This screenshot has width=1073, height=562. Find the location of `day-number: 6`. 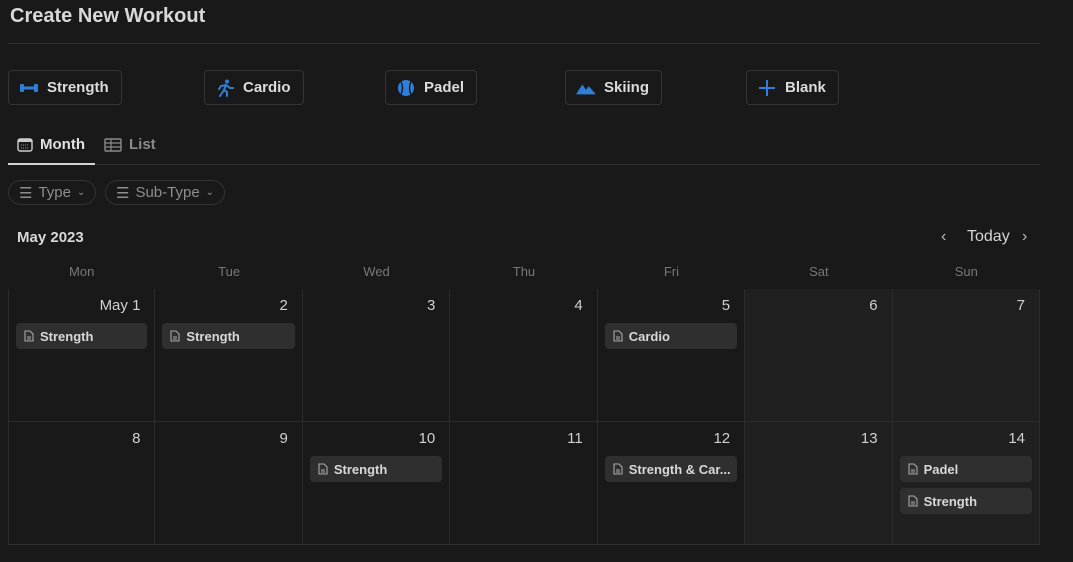

day-number: 6 is located at coordinates (873, 305).